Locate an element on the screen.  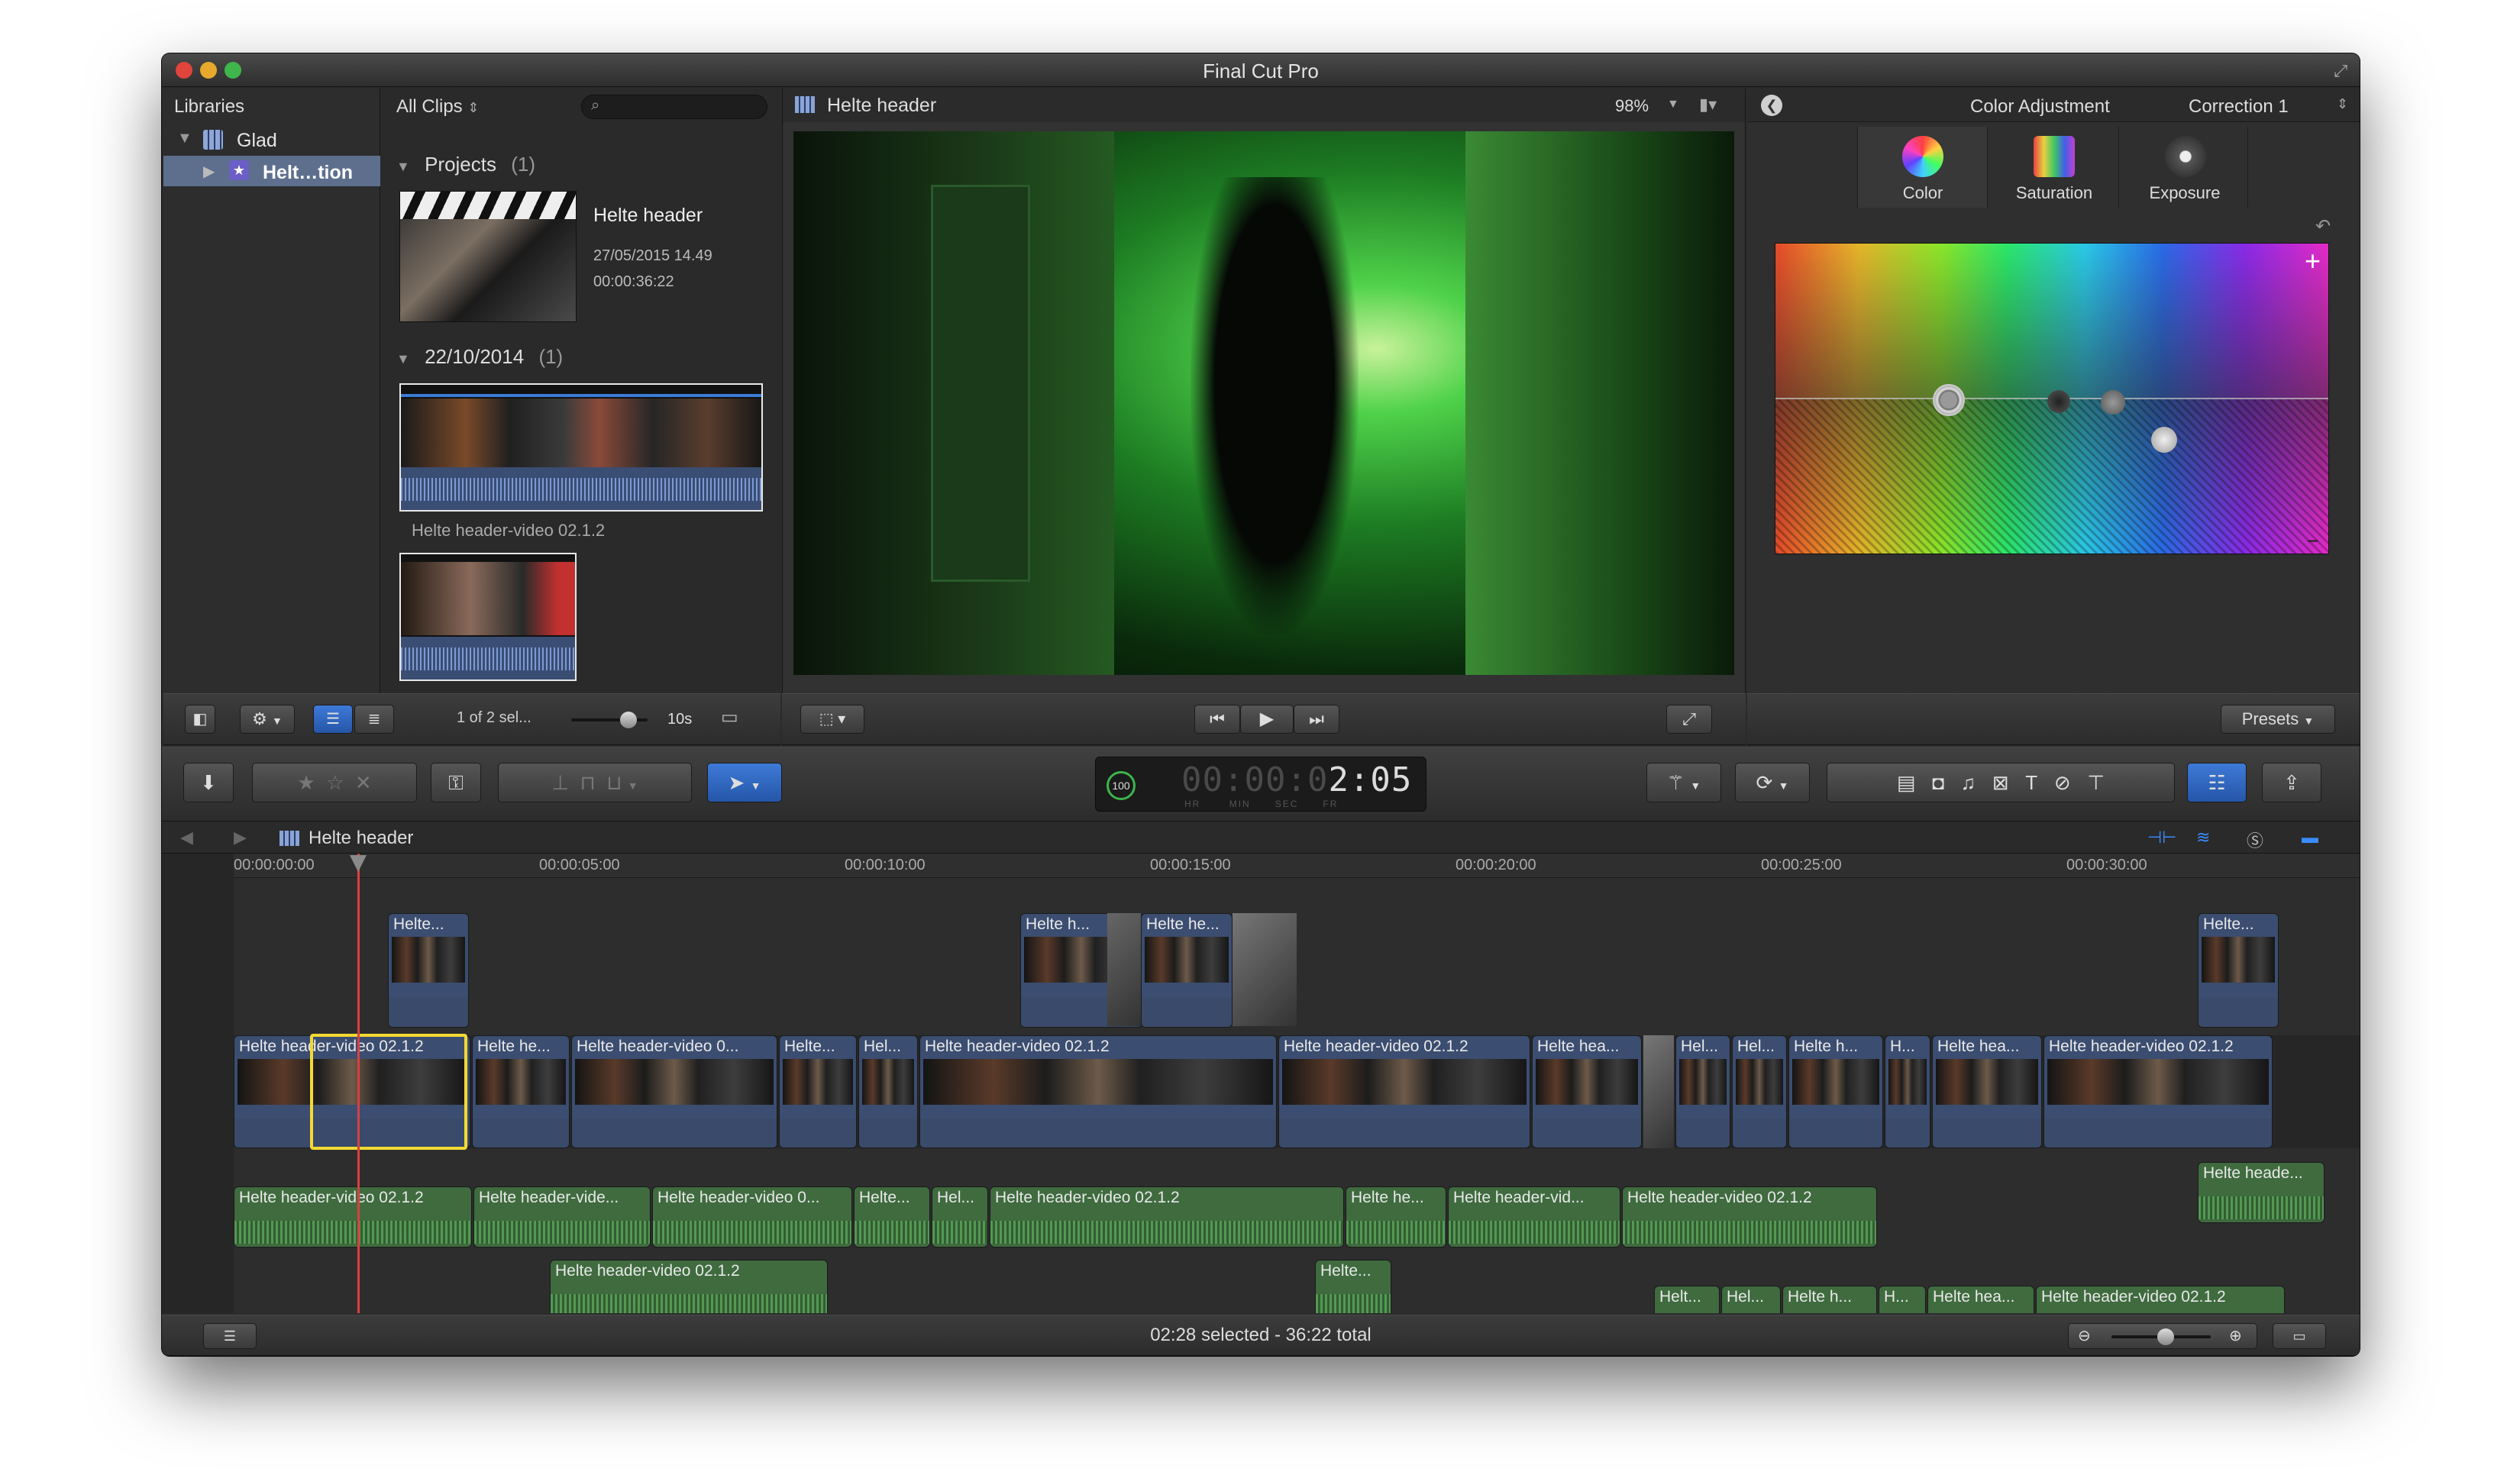
global-puck is located at coordinates (1949, 400).